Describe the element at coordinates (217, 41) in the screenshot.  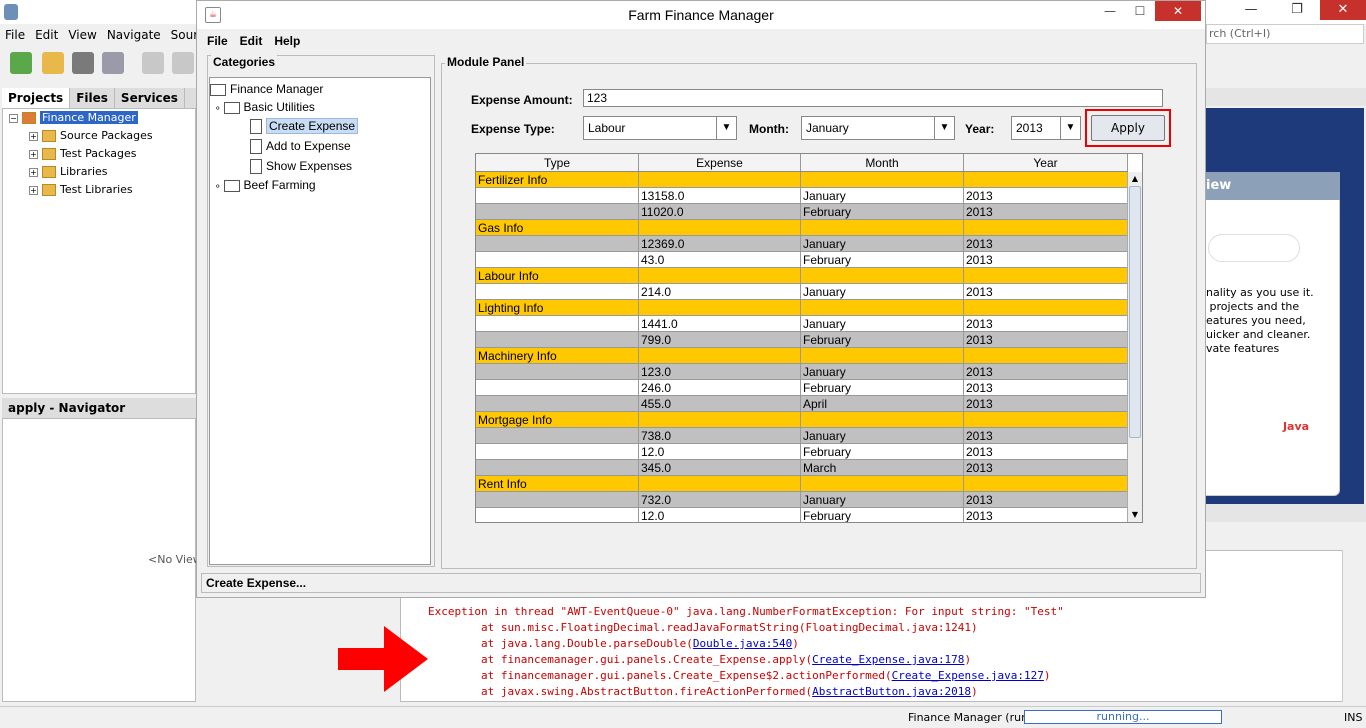
I see `app-menu-file: File` at that location.